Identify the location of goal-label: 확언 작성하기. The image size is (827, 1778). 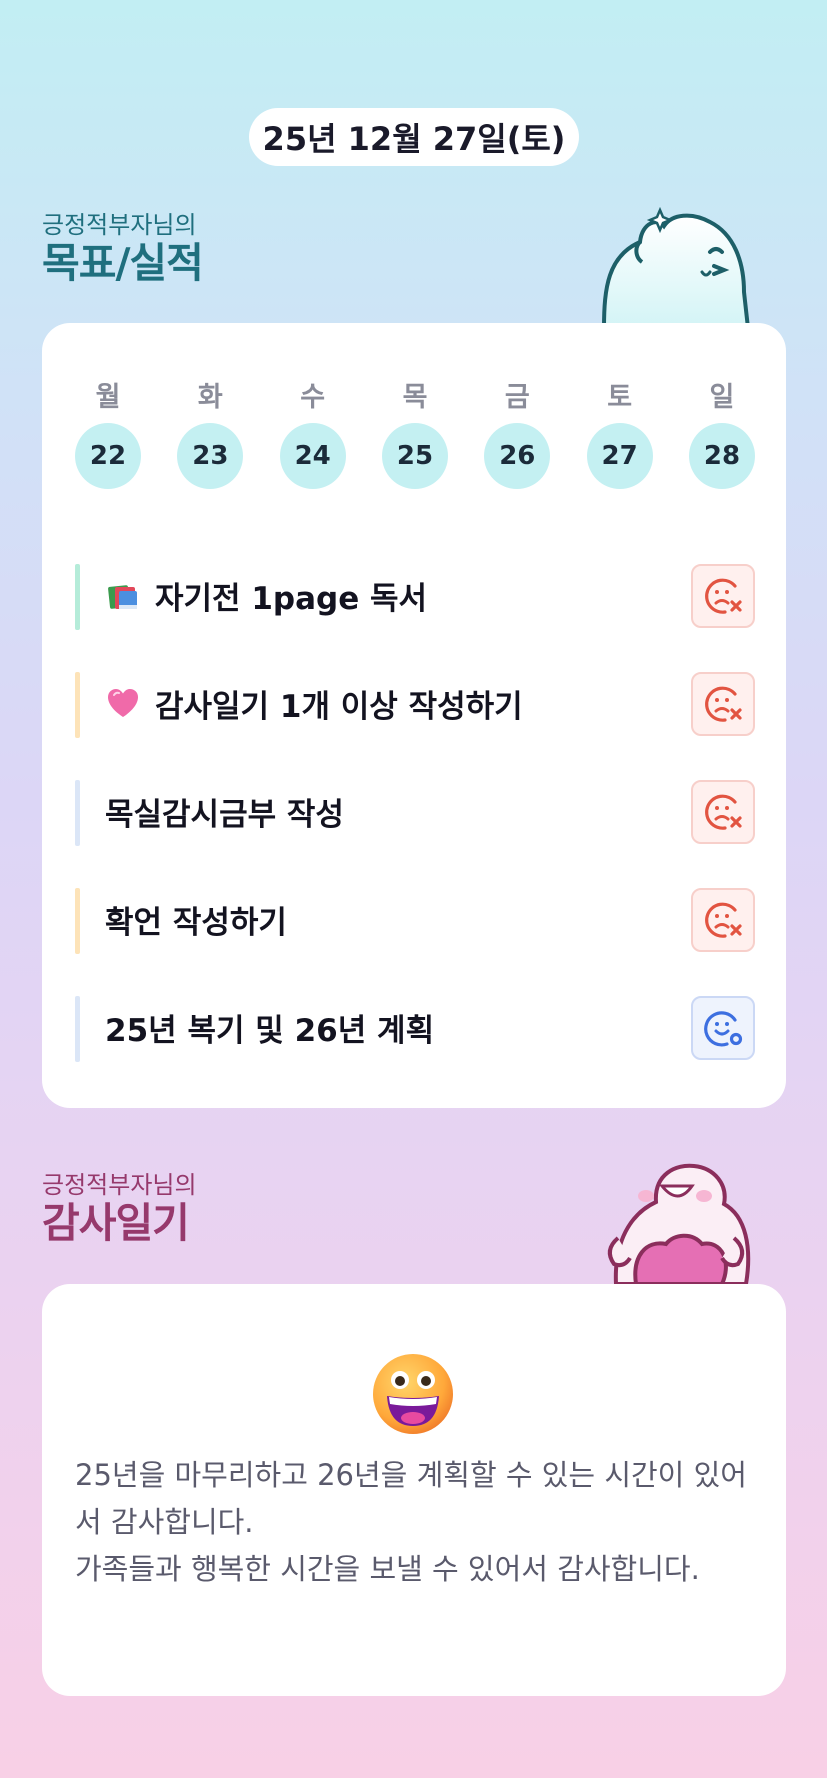
(196, 922).